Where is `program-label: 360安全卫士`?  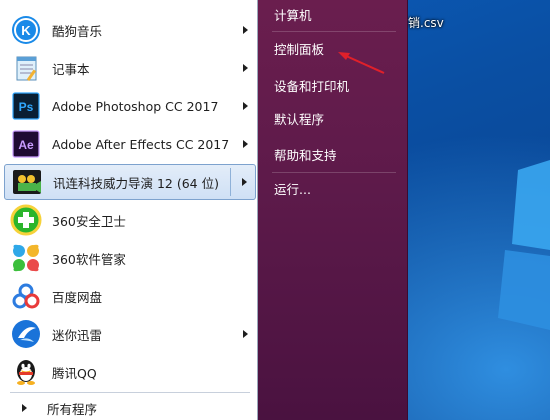
program-label: 360安全卫士 is located at coordinates (89, 221).